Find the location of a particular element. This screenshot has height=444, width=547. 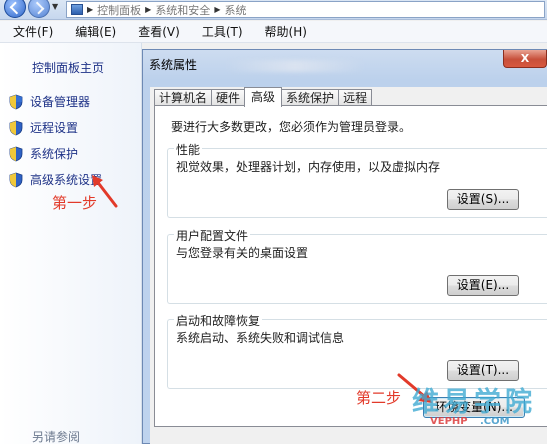

breadcrumb-item: 系统和安全 is located at coordinates (182, 9).